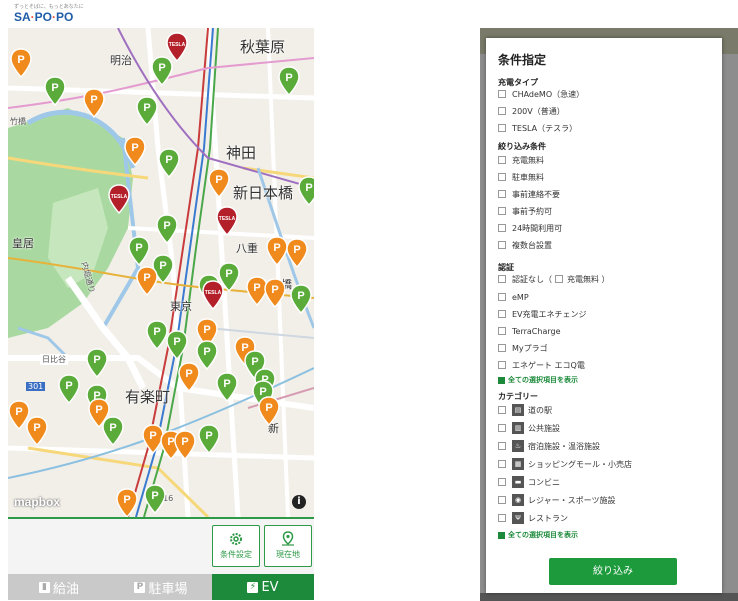 The image size is (738, 601). What do you see at coordinates (521, 177) in the screenshot?
I see `option-free-parking: 駐車無料` at bounding box center [521, 177].